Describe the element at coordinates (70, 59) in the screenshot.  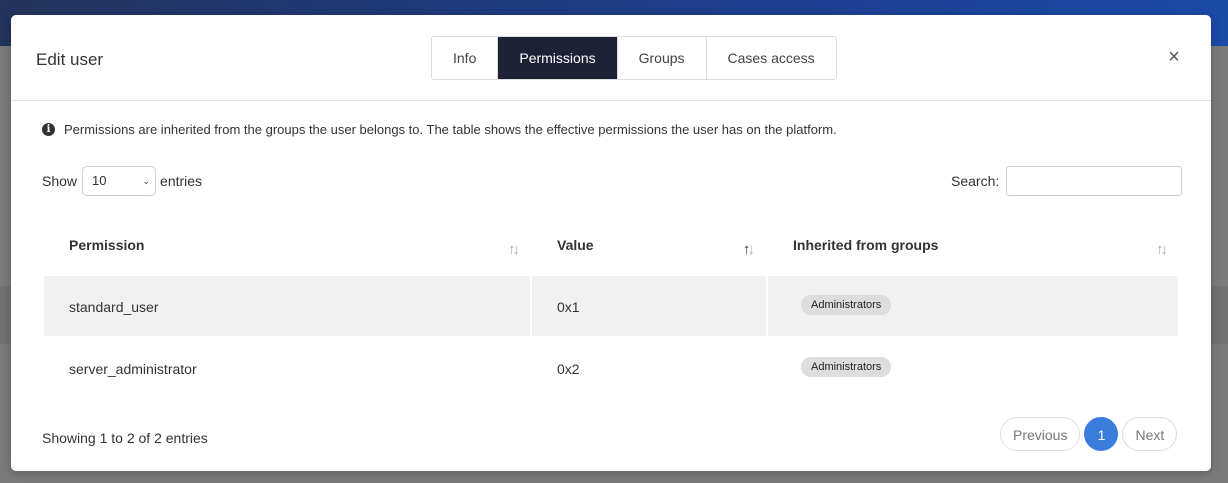
I see `modal-title: Edit user` at that location.